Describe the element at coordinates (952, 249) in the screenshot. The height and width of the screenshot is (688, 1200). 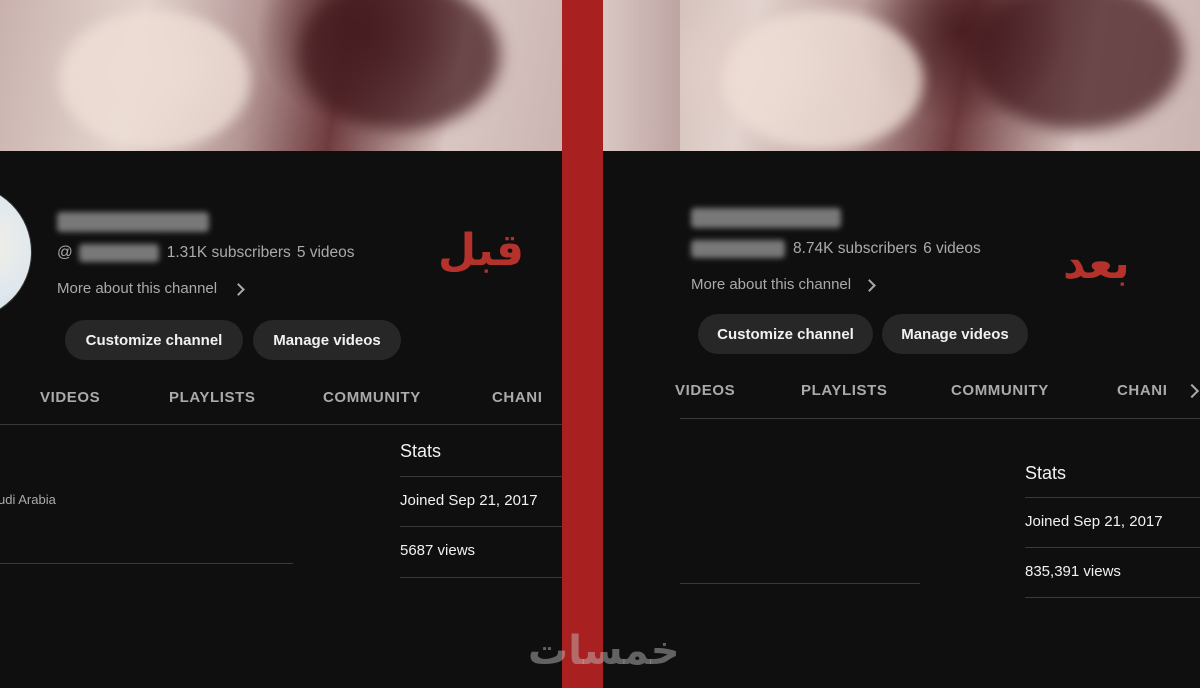
I see `video-count: 6 videos` at that location.